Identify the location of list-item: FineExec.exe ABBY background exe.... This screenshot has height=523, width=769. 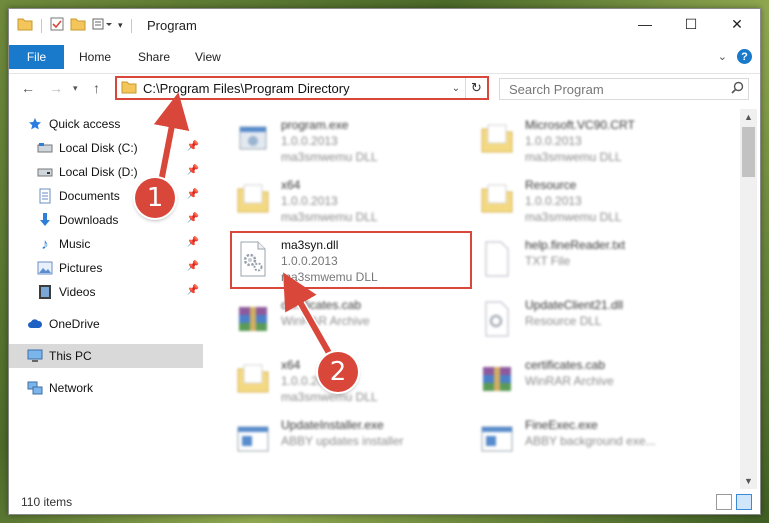
(597, 440).